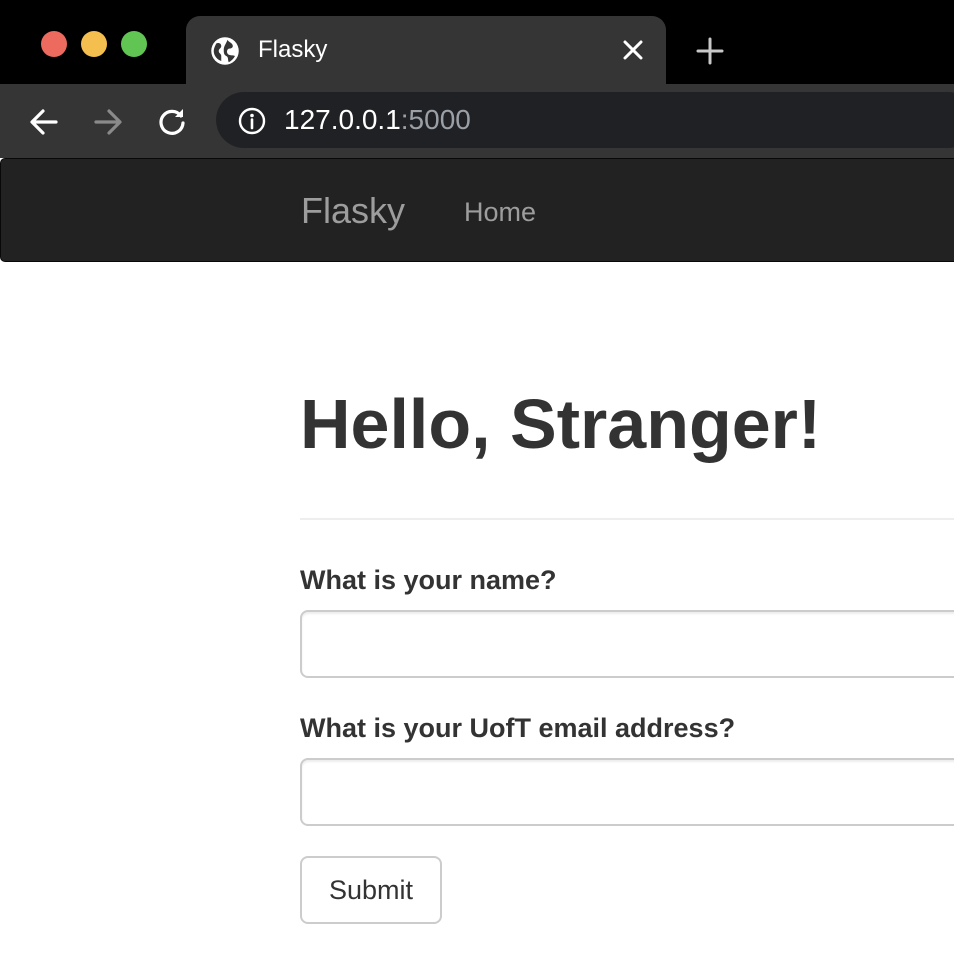 The width and height of the screenshot is (954, 970). What do you see at coordinates (371, 890) in the screenshot?
I see `submit-button: Submit` at bounding box center [371, 890].